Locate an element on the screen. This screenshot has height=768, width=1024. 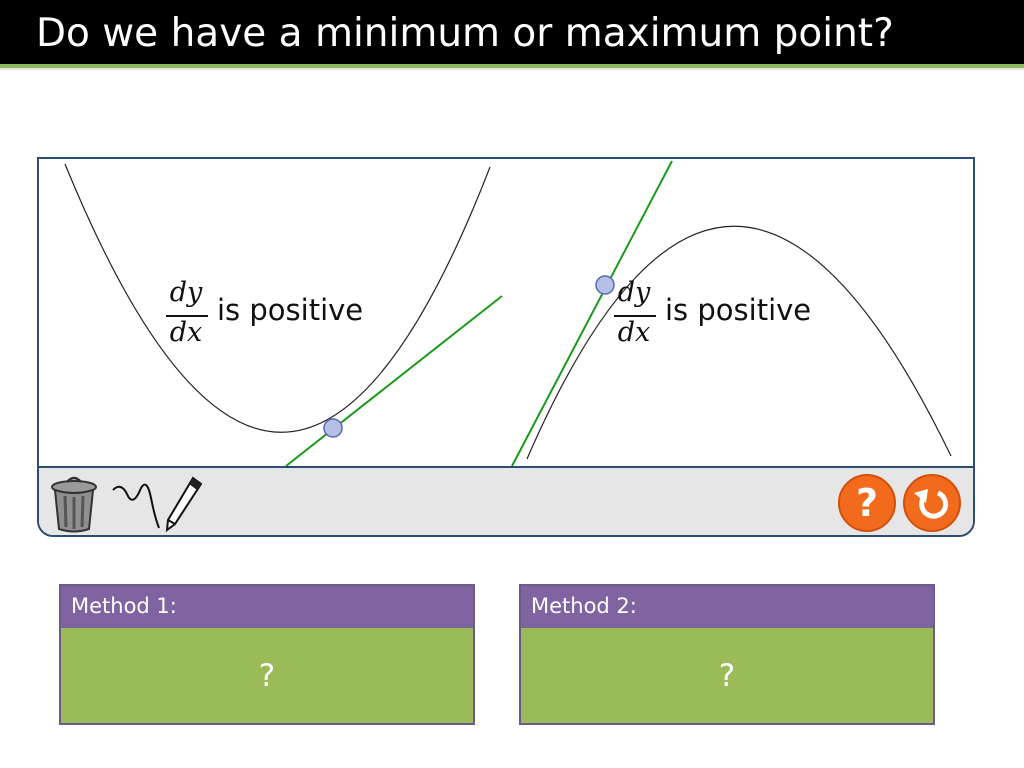
page-title: Do we have a minimum or maximum point? is located at coordinates (465, 33).